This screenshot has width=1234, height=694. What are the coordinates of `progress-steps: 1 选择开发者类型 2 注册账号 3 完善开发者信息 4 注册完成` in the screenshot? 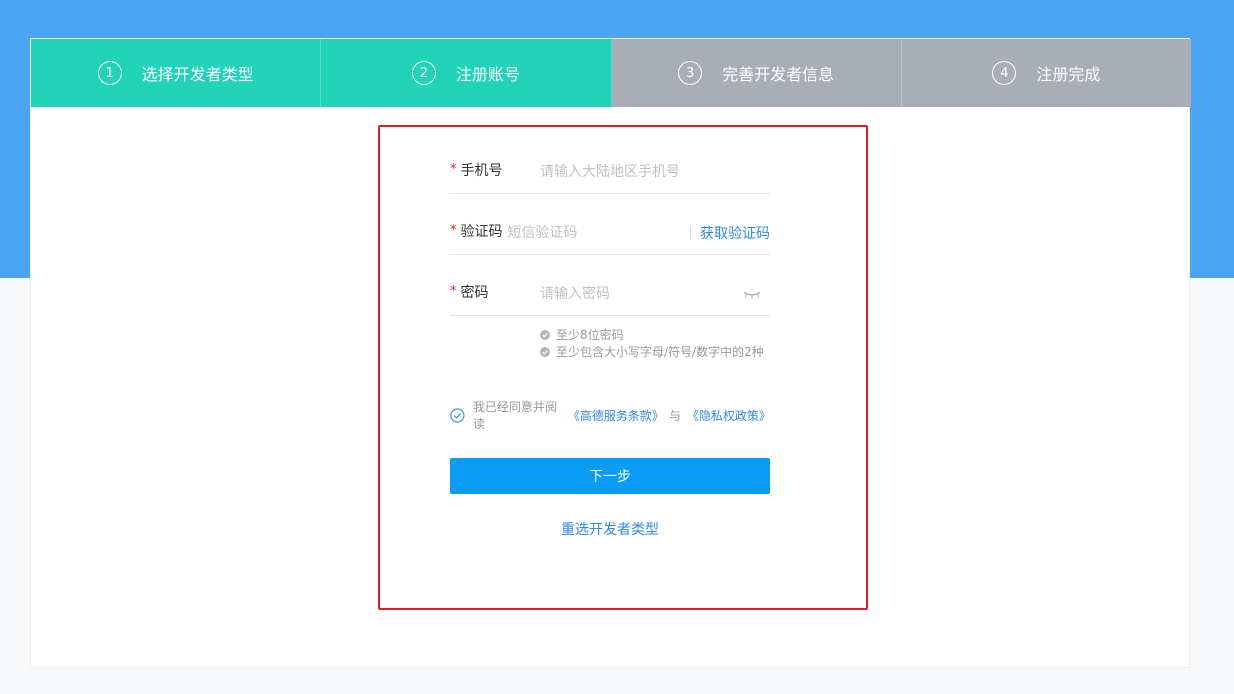 It's located at (611, 73).